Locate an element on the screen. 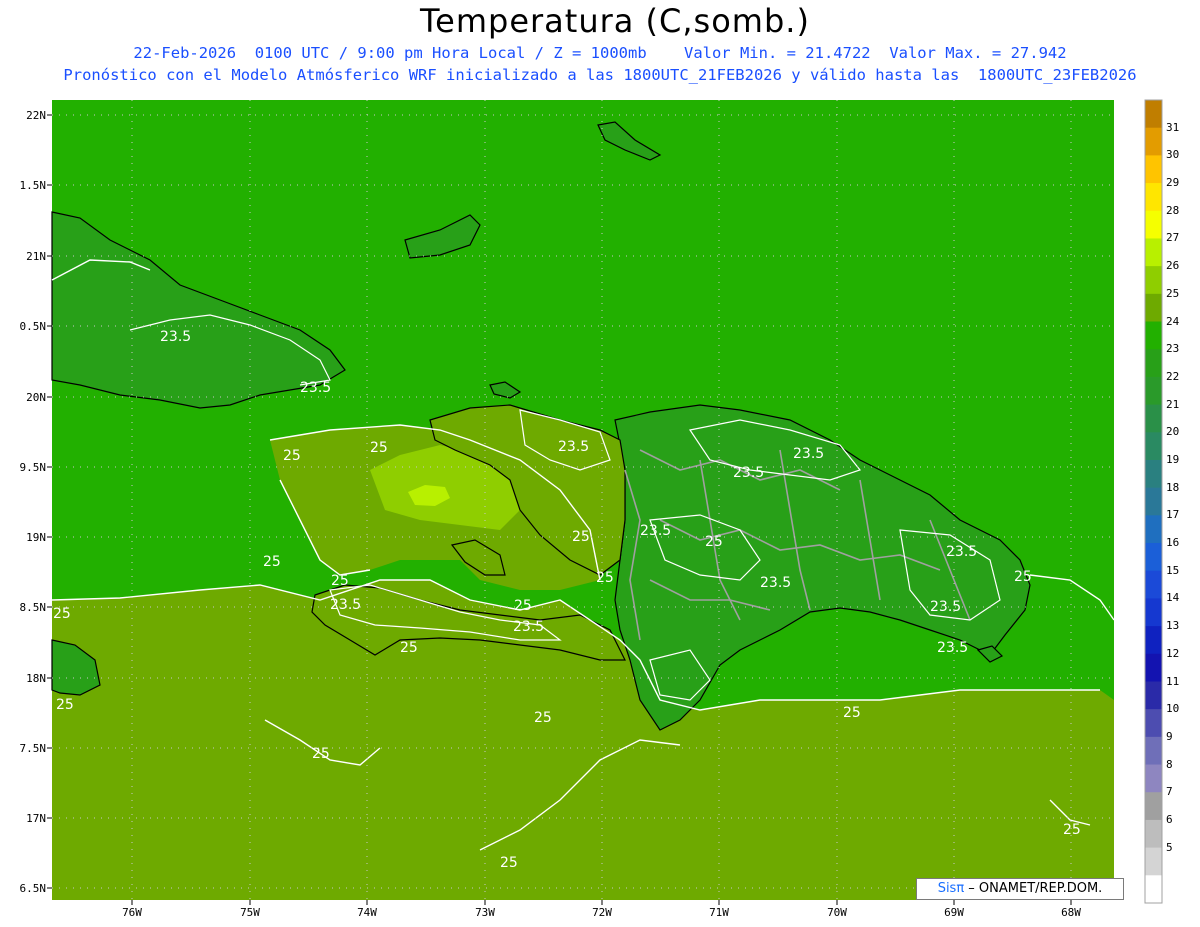 This screenshot has width=1200, height=927. legend-label: 20 is located at coordinates (1173, 432).